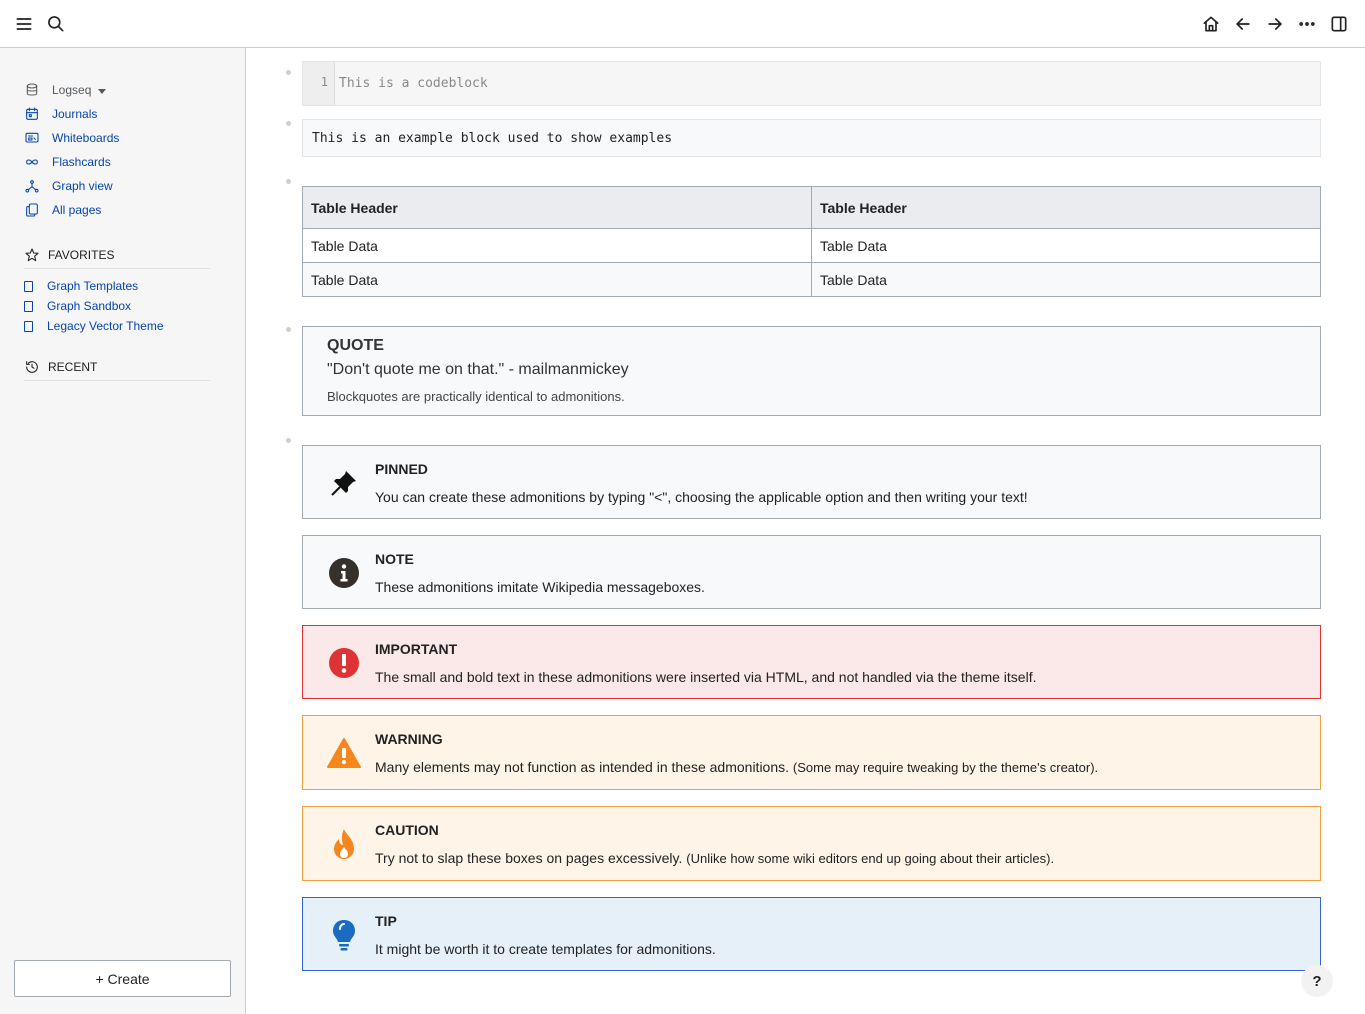  Describe the element at coordinates (81, 162) in the screenshot. I see `sidebar-item-label: Flashcards` at that location.